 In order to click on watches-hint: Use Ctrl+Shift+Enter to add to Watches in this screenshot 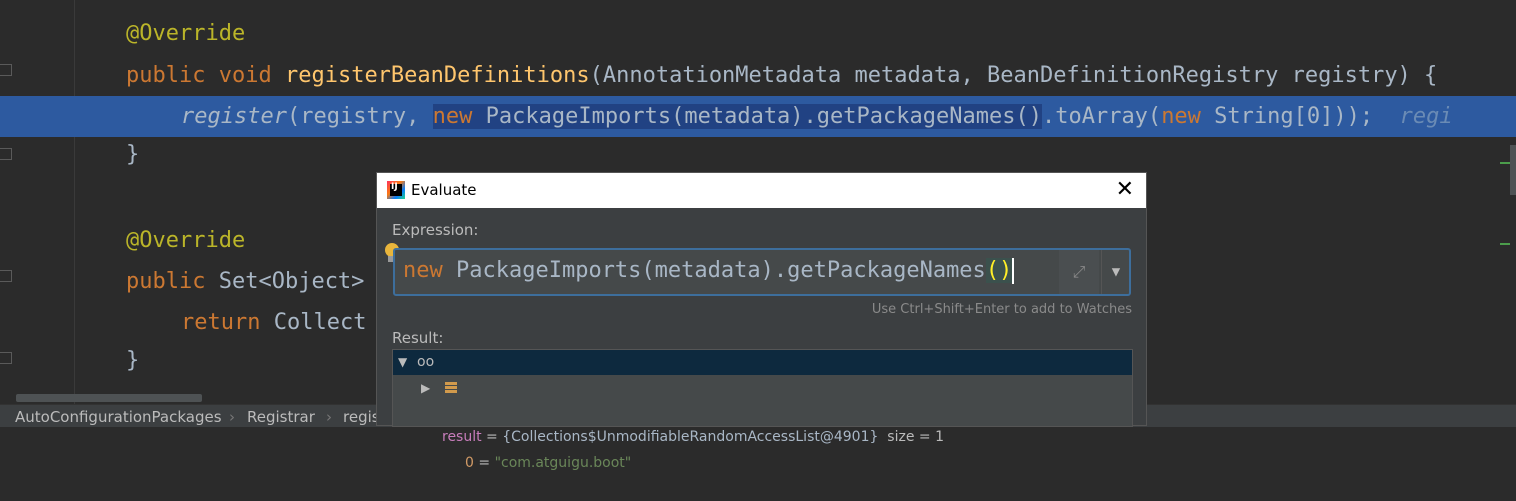, I will do `click(1001, 309)`.